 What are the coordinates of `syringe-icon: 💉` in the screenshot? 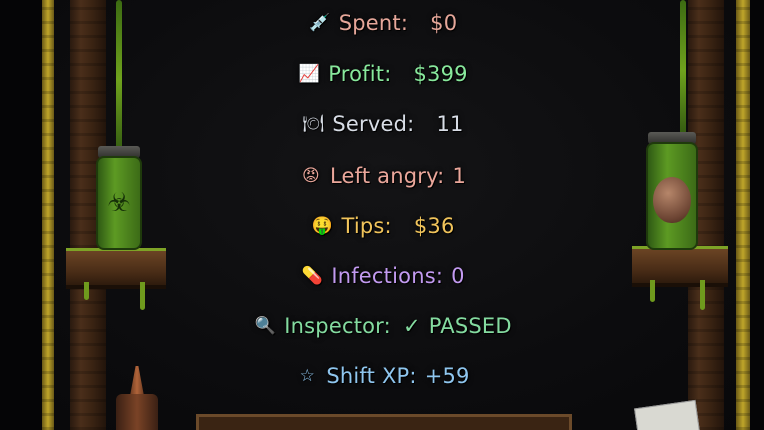 It's located at (320, 23).